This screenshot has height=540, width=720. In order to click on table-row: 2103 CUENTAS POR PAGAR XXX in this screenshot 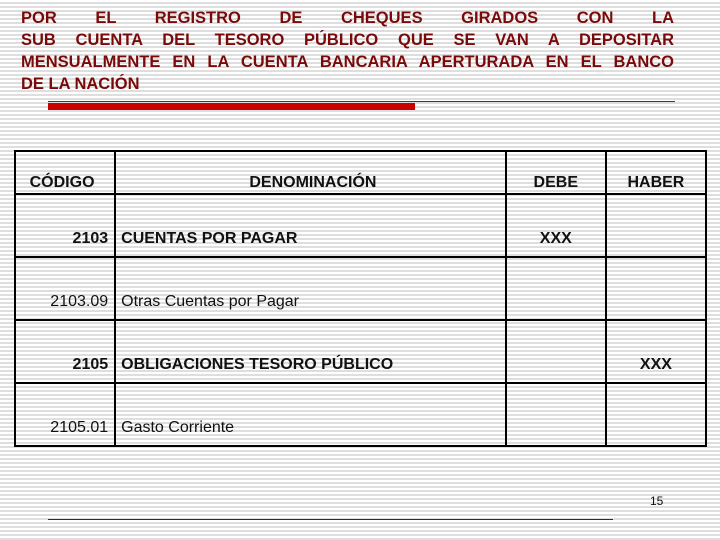, I will do `click(360, 225)`.